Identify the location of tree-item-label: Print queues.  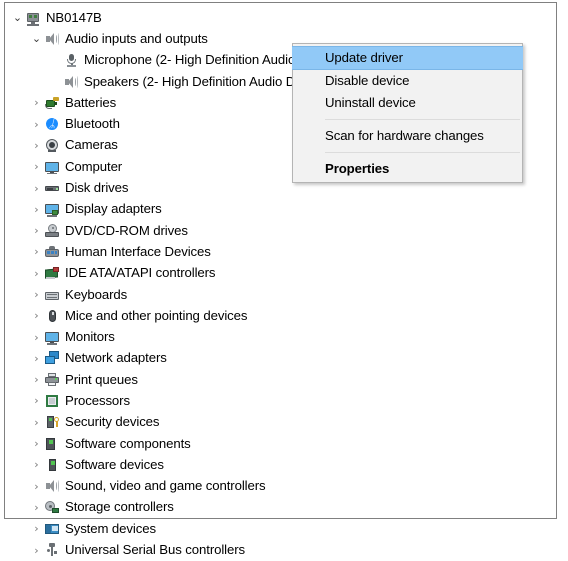
(101, 379).